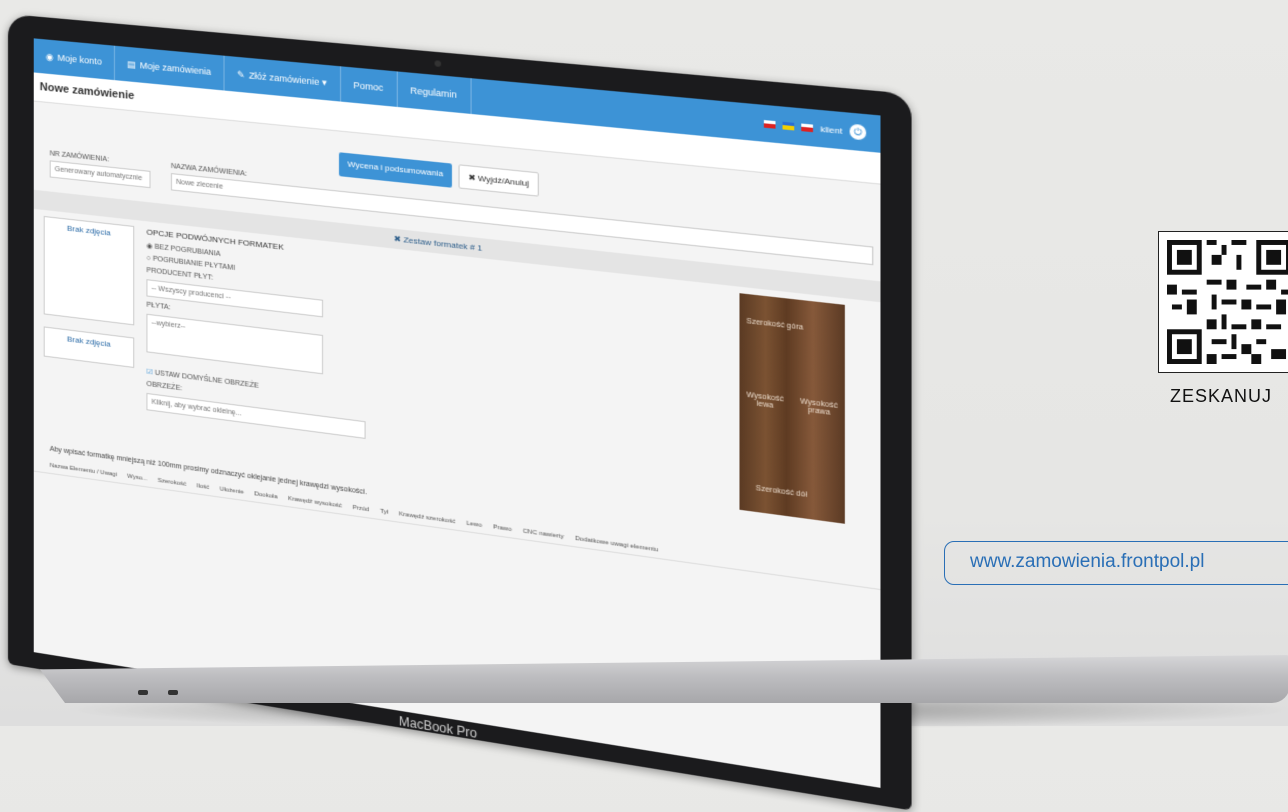  I want to click on qr-code-frame, so click(1223, 302).